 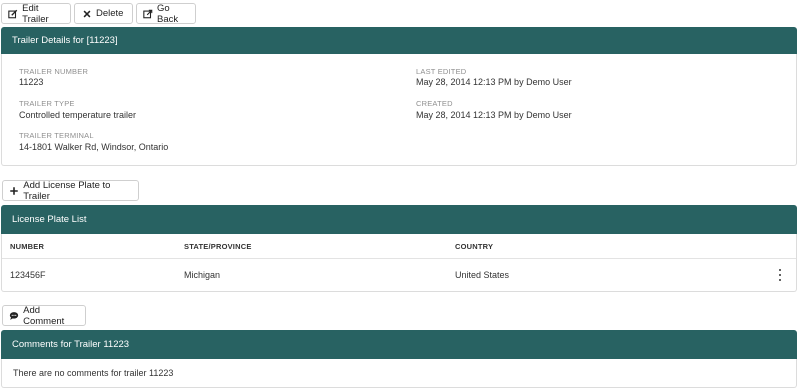 What do you see at coordinates (202, 275) in the screenshot?
I see `cell-state: Michigan` at bounding box center [202, 275].